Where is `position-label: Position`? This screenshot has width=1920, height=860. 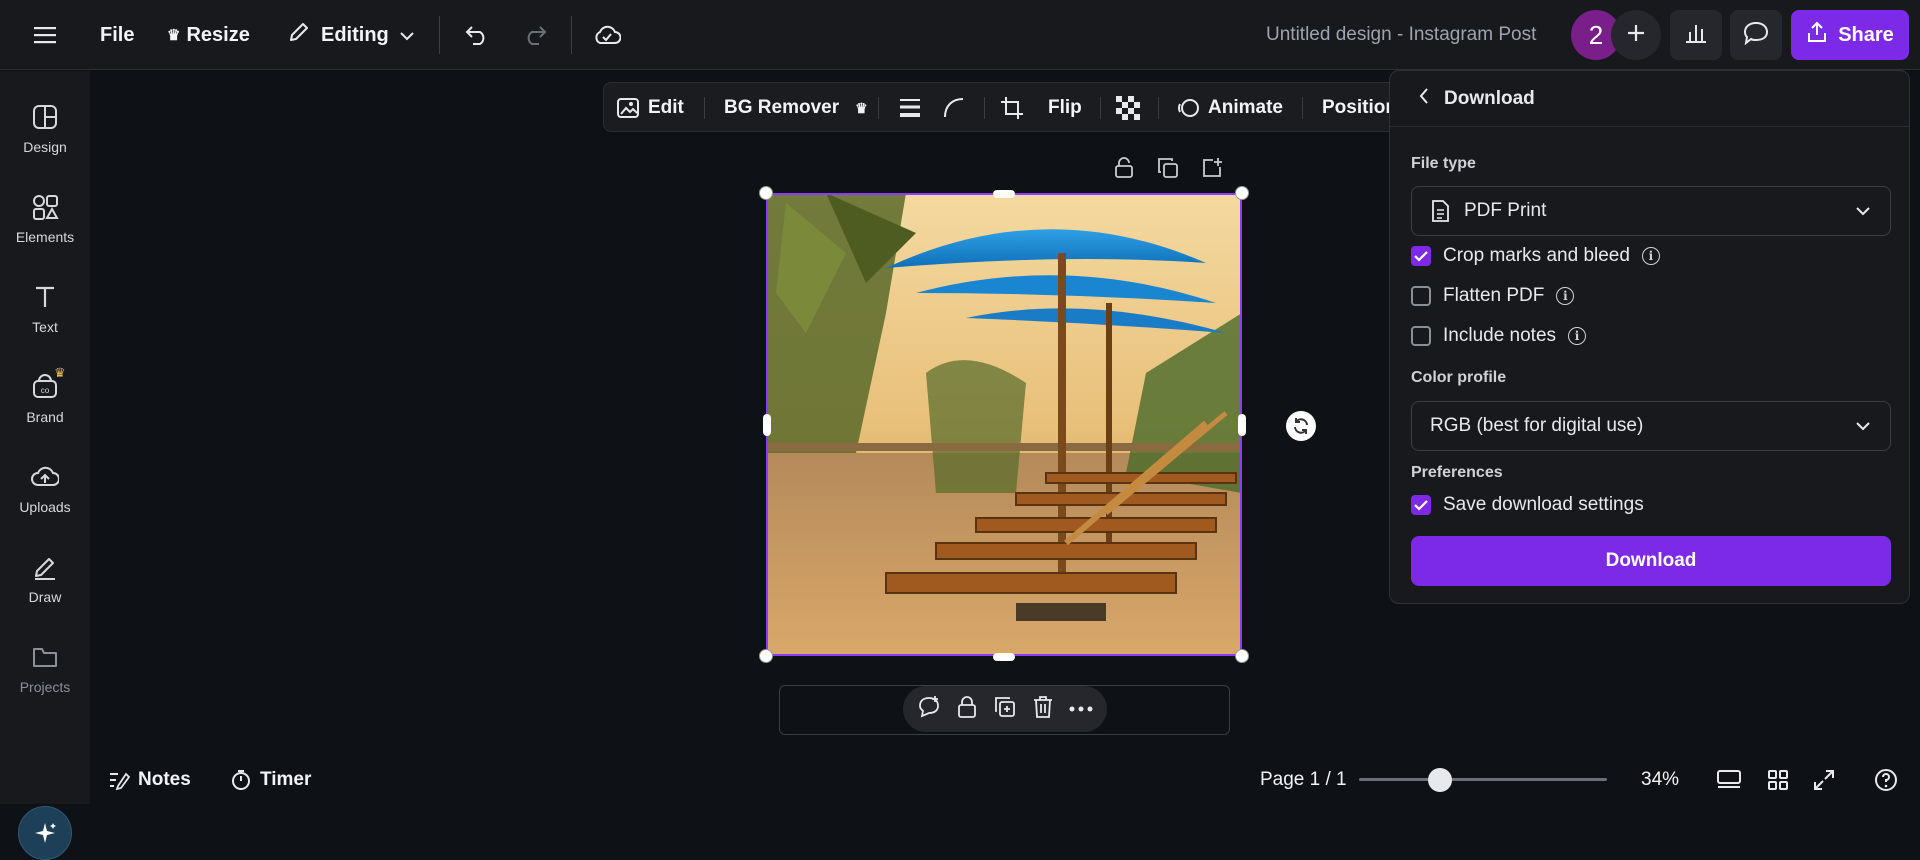
position-label: Position is located at coordinates (1359, 107).